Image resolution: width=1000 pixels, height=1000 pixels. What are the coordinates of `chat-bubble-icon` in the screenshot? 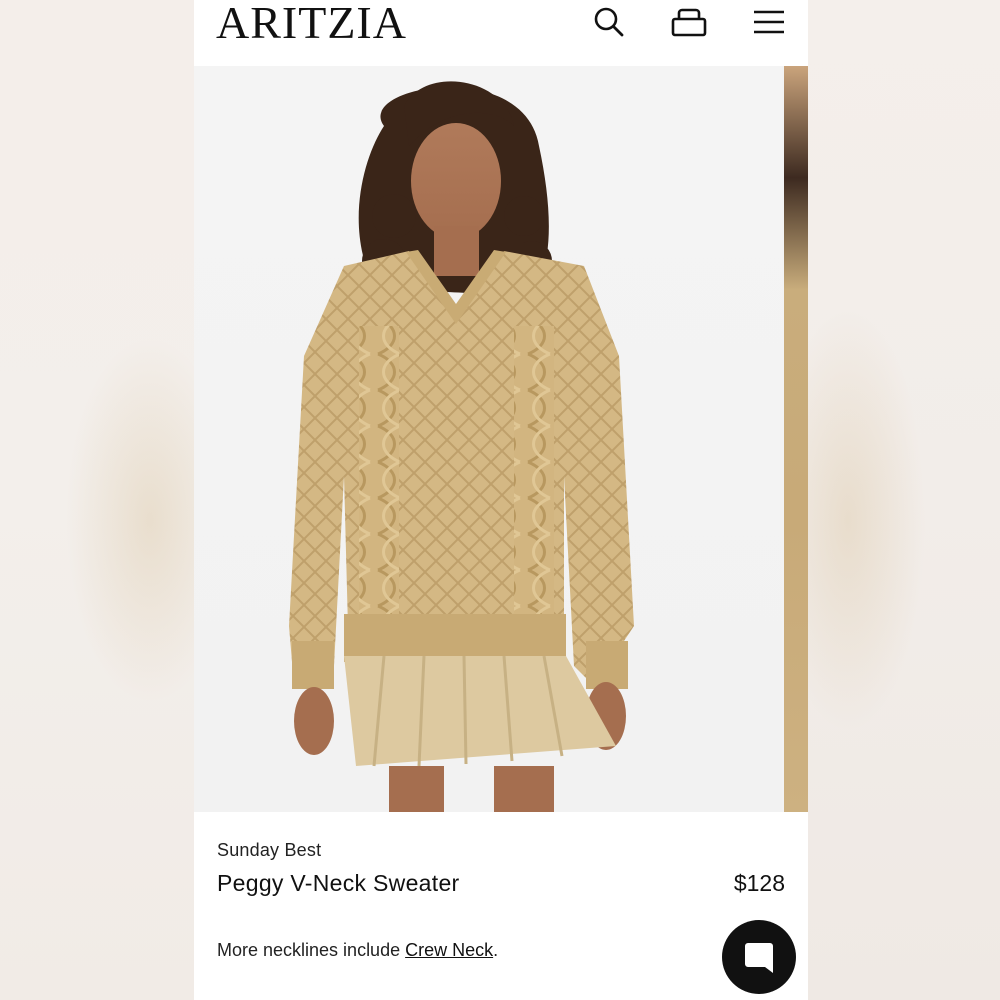 It's located at (759, 958).